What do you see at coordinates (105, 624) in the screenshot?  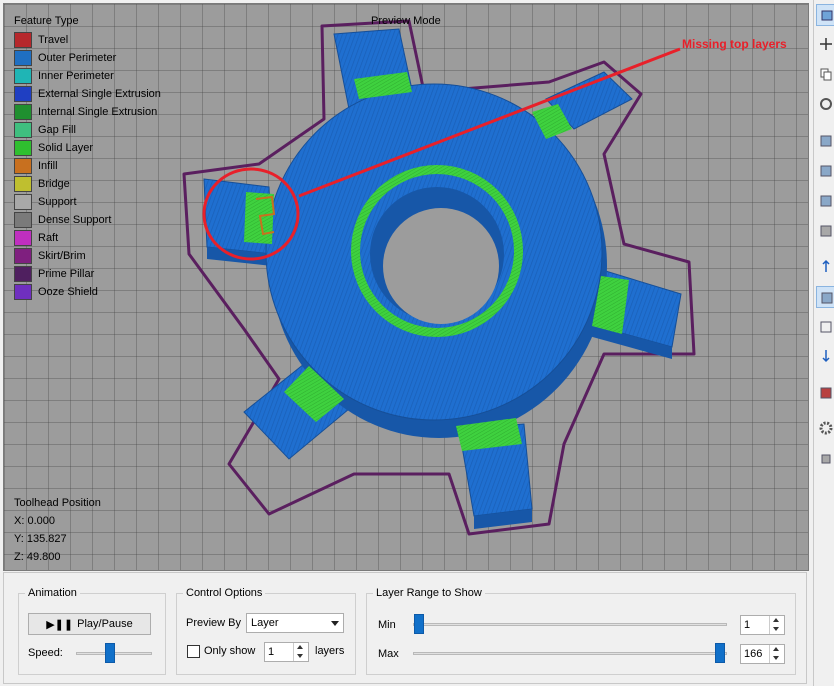 I see `play-pause-label: Play/Pause` at bounding box center [105, 624].